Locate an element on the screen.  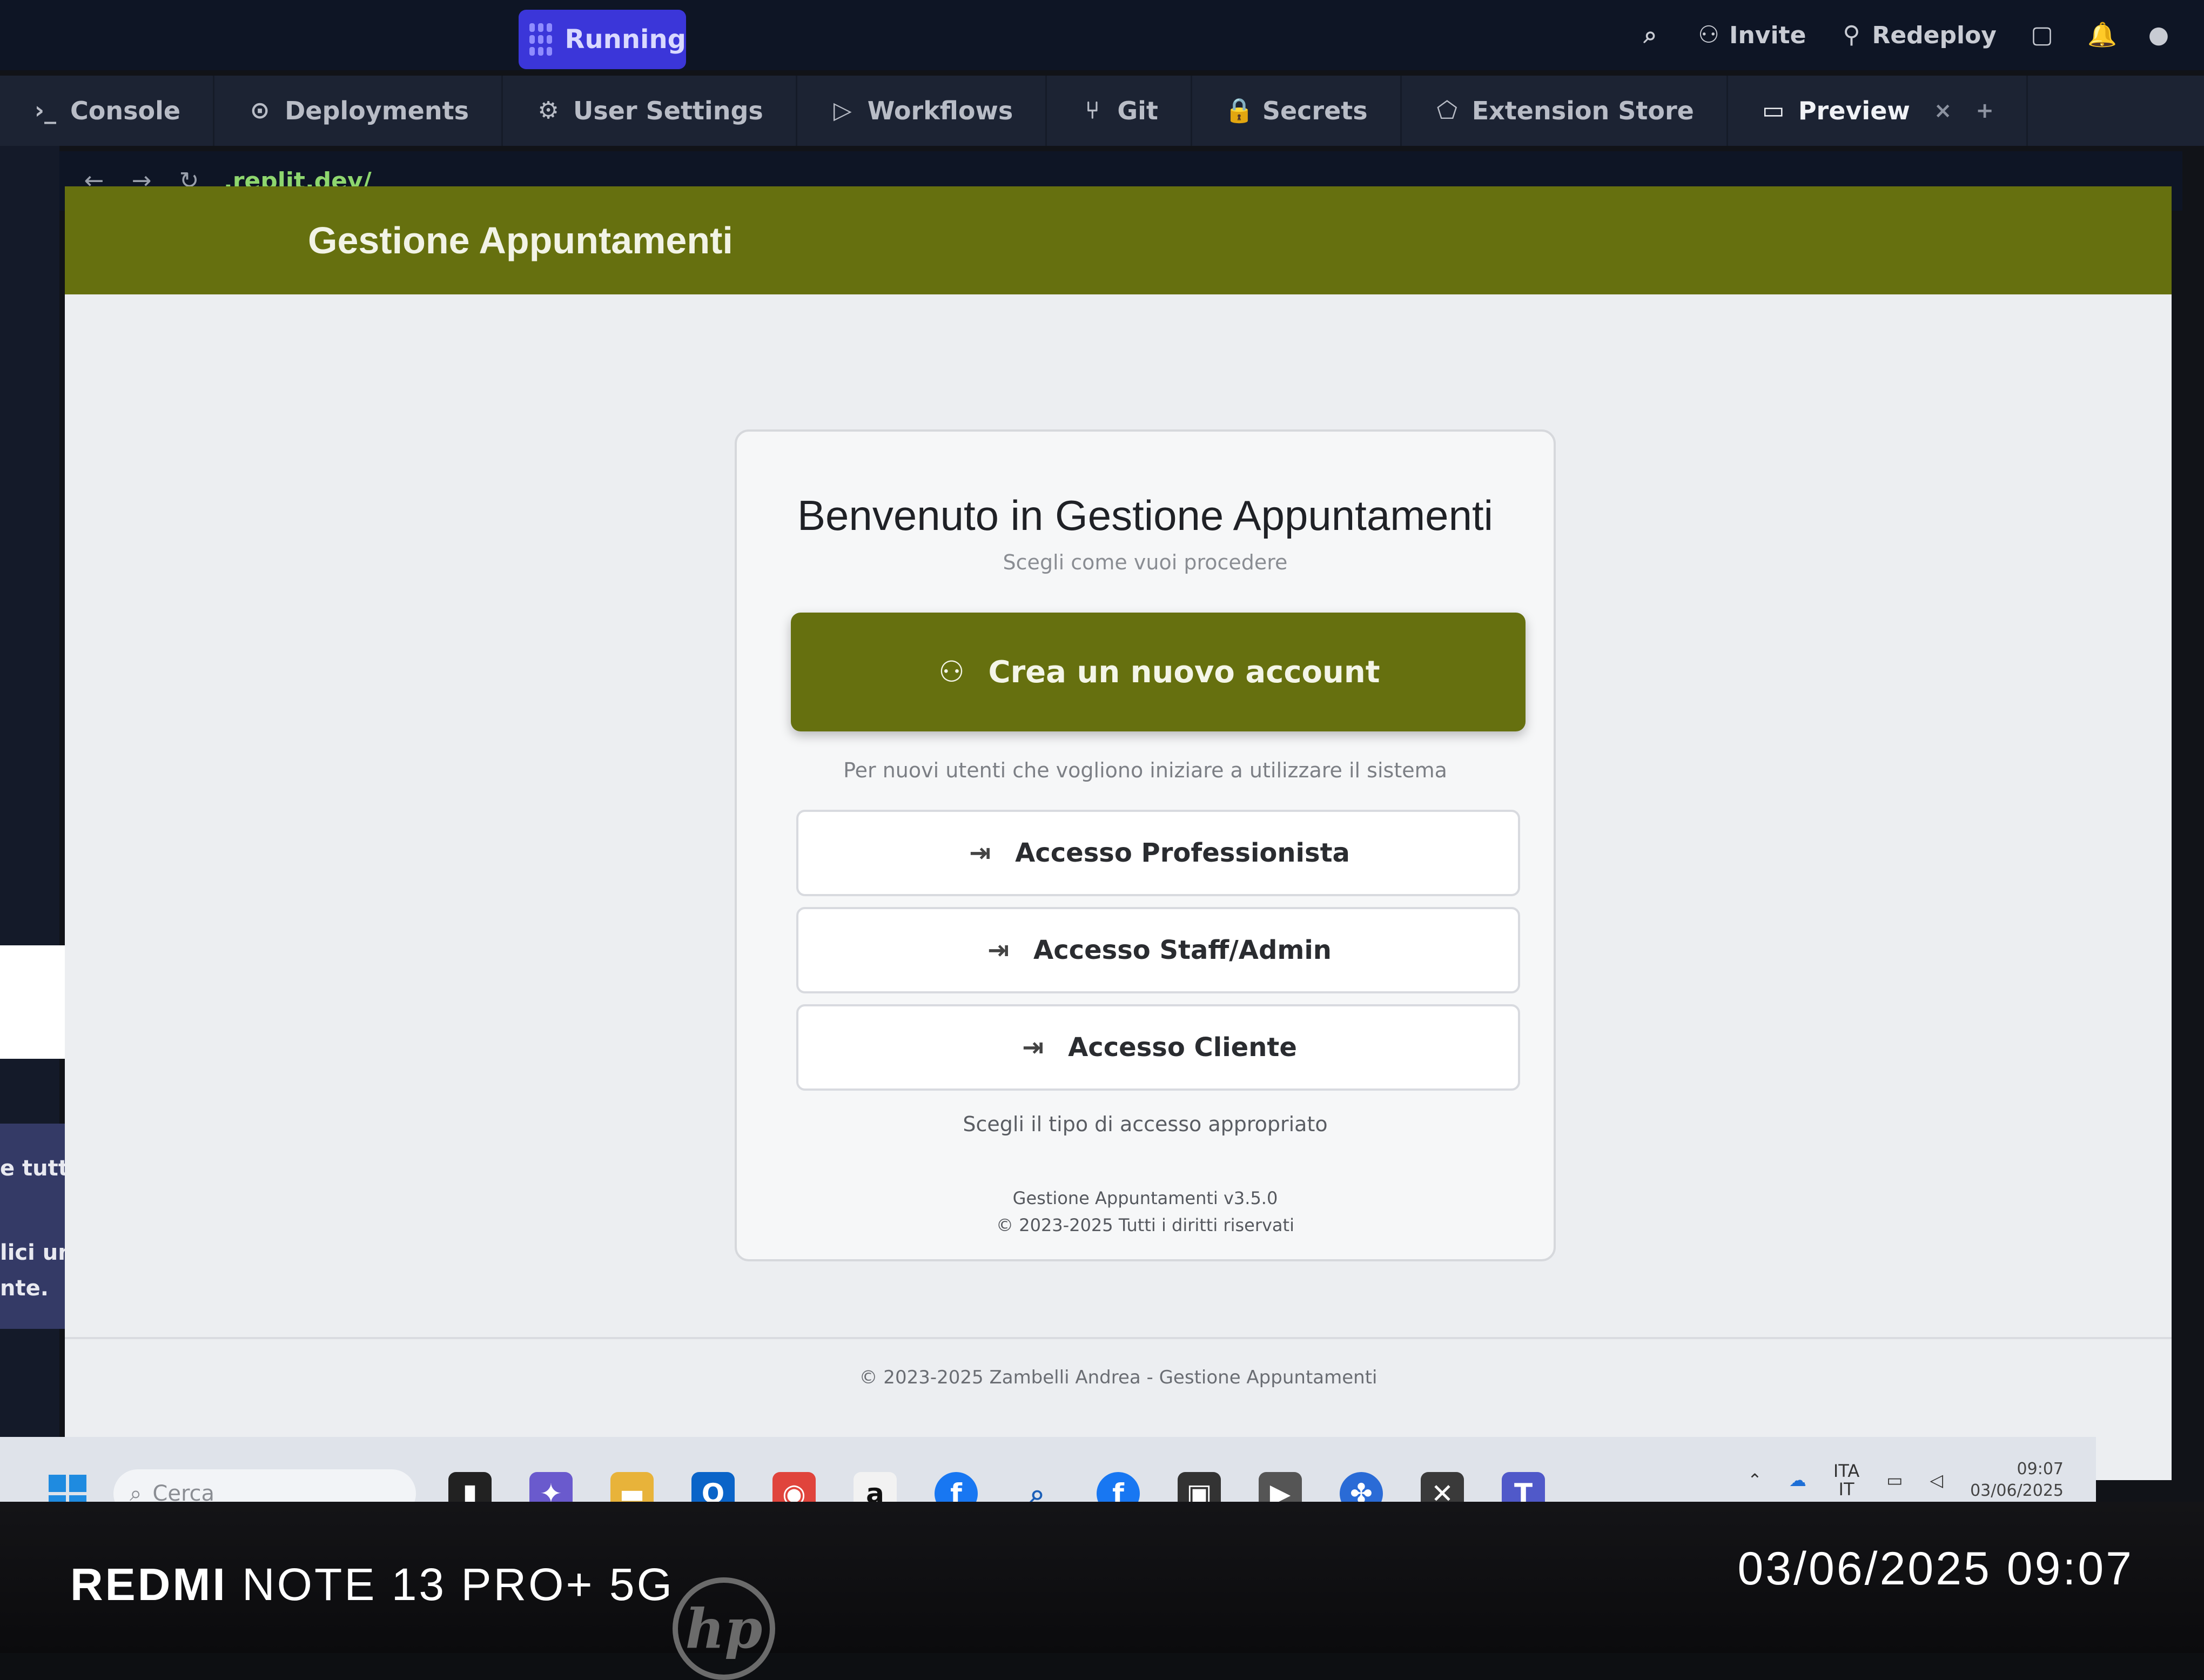
language-indicator: ITA IT is located at coordinates (1846, 1480).